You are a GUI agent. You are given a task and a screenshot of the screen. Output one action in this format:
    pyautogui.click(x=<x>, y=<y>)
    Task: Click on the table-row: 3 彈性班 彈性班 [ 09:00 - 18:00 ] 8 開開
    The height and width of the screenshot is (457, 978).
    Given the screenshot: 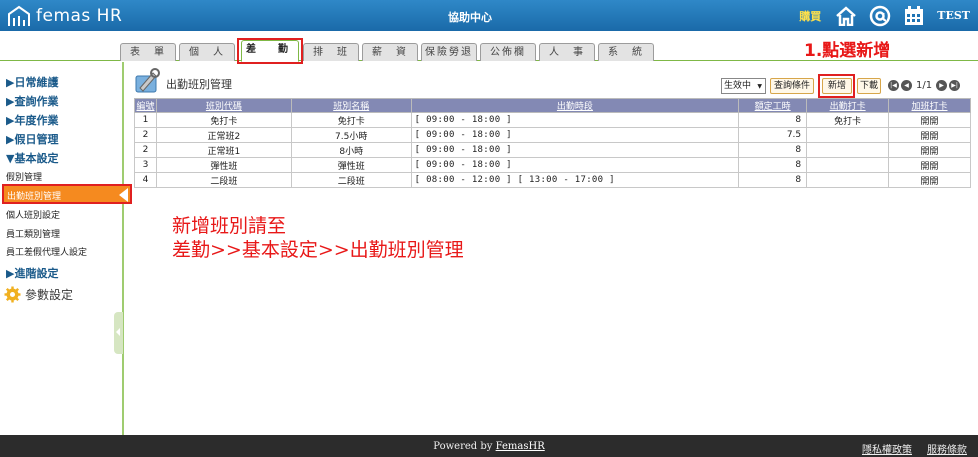 What is the action you would take?
    pyautogui.click(x=552, y=165)
    